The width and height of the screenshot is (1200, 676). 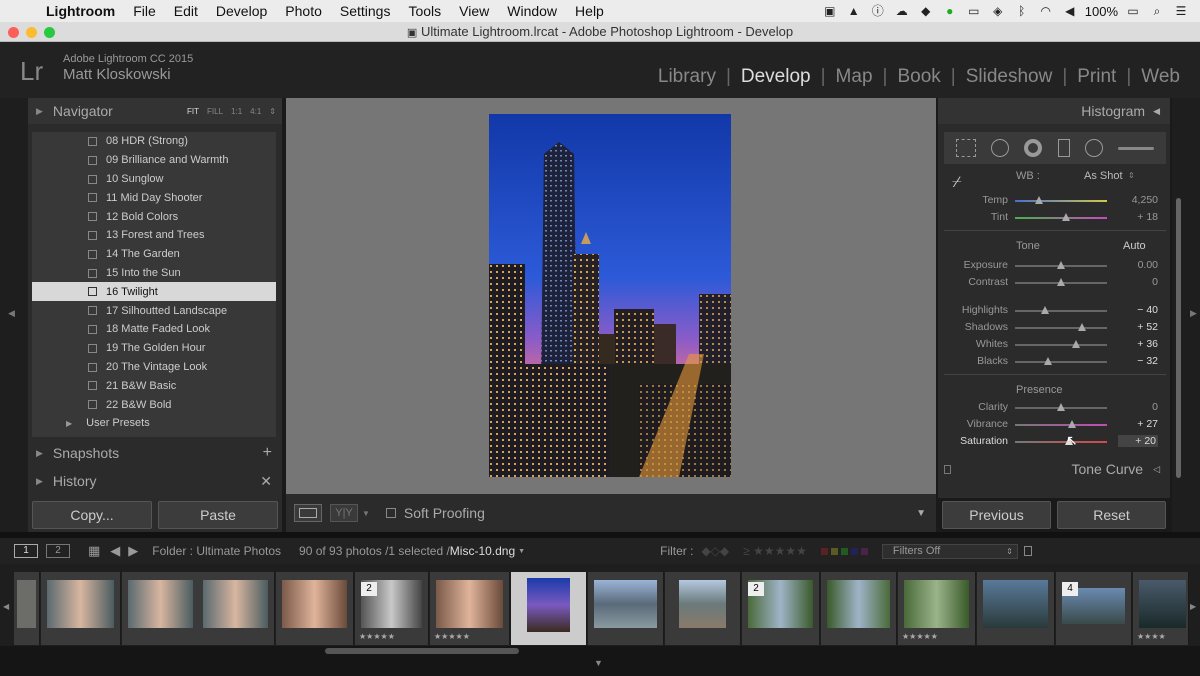 What do you see at coordinates (241, 11) in the screenshot?
I see `menu-develop: Develop` at bounding box center [241, 11].